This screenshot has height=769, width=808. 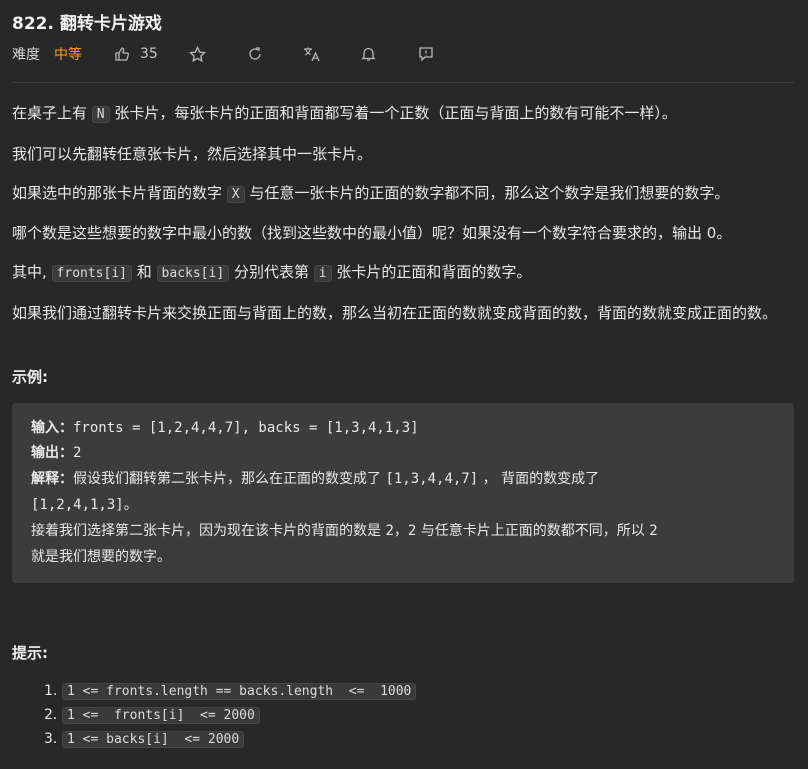 I want to click on difficulty-label: 难度, so click(x=26, y=55).